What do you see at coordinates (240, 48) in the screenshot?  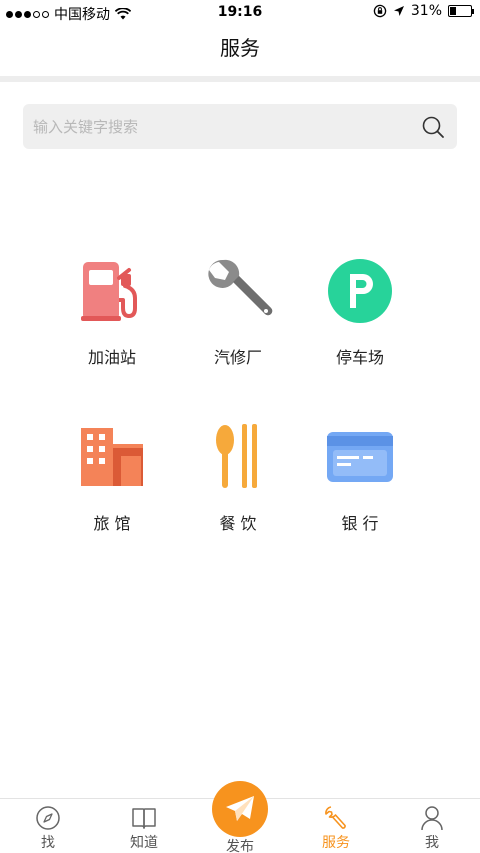 I see `page-title: 服务` at bounding box center [240, 48].